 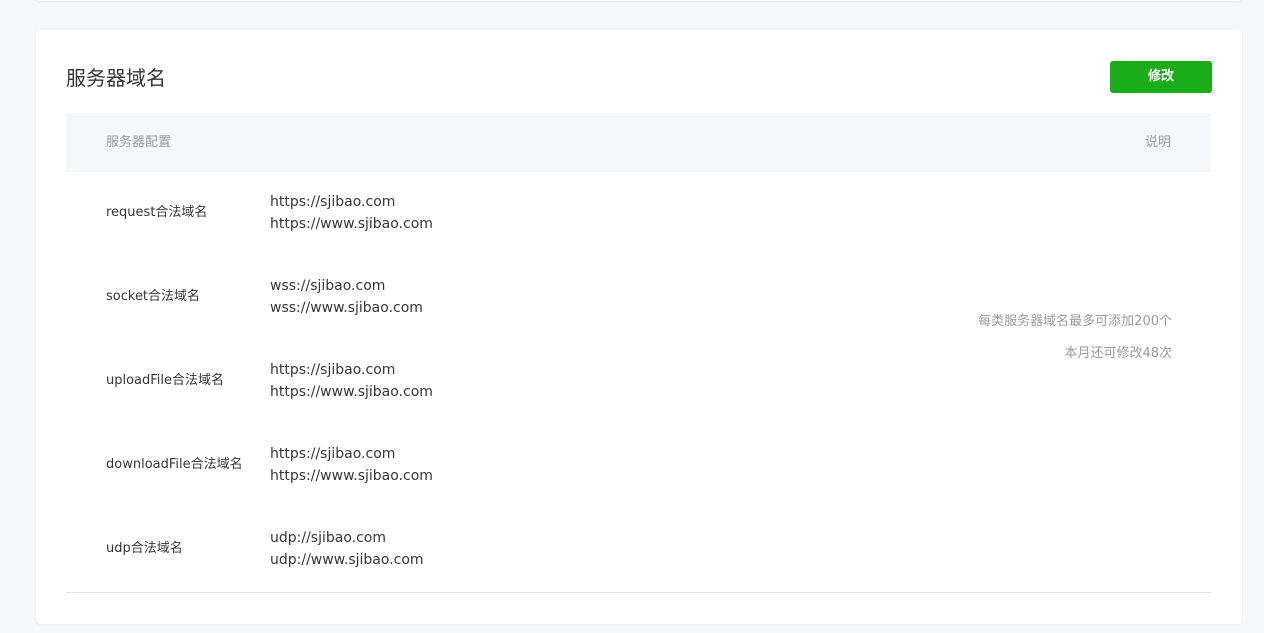 I want to click on domain-value: udp://www.sjibao.com, so click(x=347, y=560).